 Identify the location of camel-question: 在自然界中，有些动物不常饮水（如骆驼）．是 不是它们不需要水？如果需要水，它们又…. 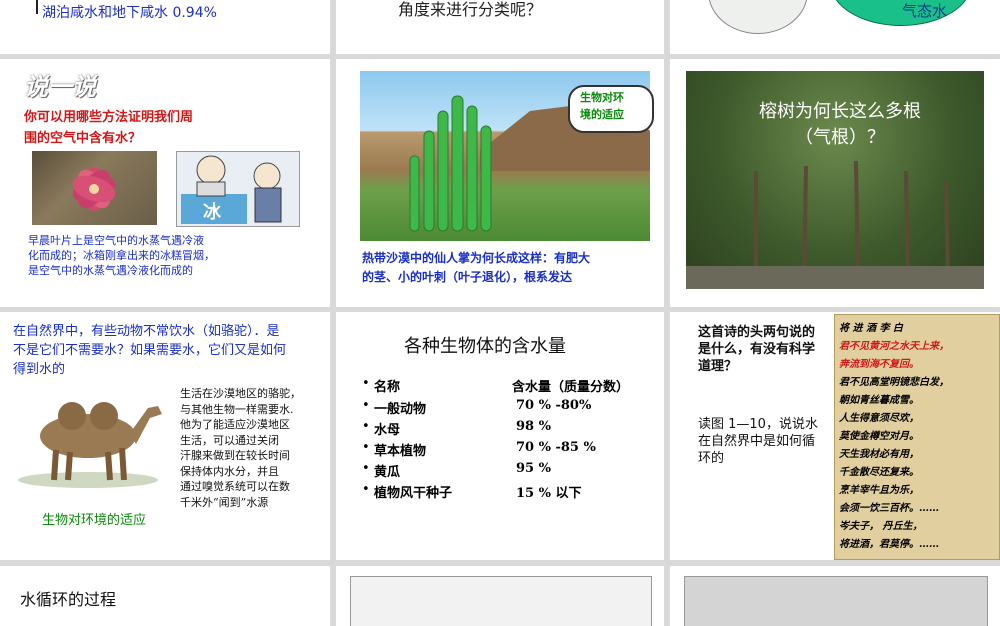
(150, 350).